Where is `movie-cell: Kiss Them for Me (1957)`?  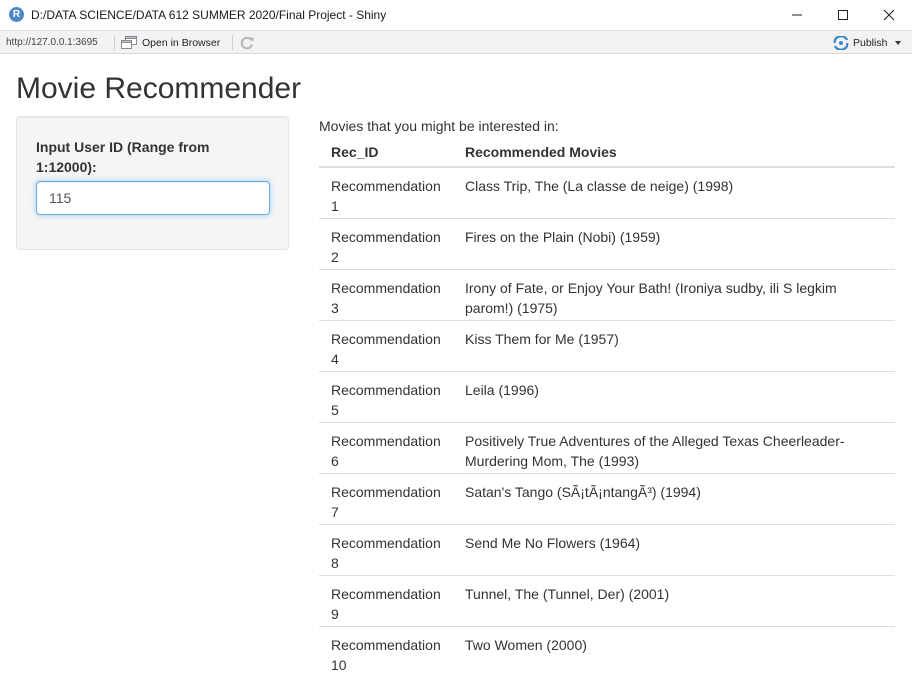
movie-cell: Kiss Them for Me (1957) is located at coordinates (674, 345).